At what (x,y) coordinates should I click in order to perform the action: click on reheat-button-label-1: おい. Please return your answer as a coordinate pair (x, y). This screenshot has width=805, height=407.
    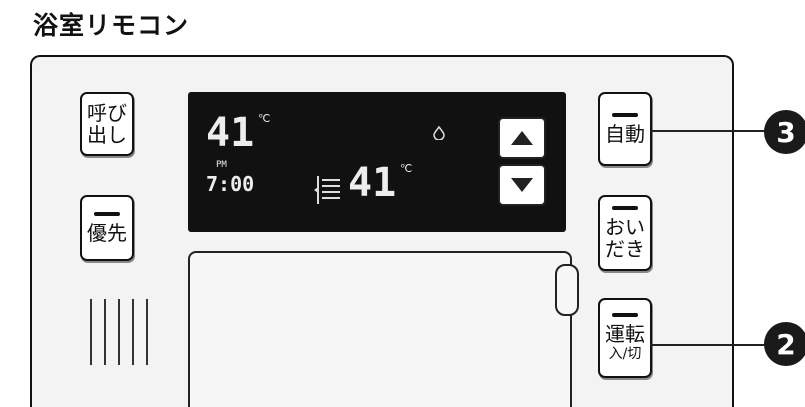
    Looking at the image, I should click on (625, 227).